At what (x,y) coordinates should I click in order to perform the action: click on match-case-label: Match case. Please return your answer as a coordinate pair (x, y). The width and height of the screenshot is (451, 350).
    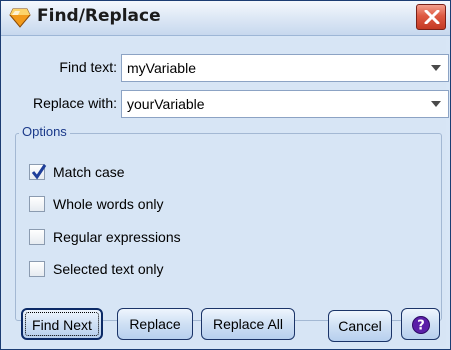
    Looking at the image, I should click on (89, 172).